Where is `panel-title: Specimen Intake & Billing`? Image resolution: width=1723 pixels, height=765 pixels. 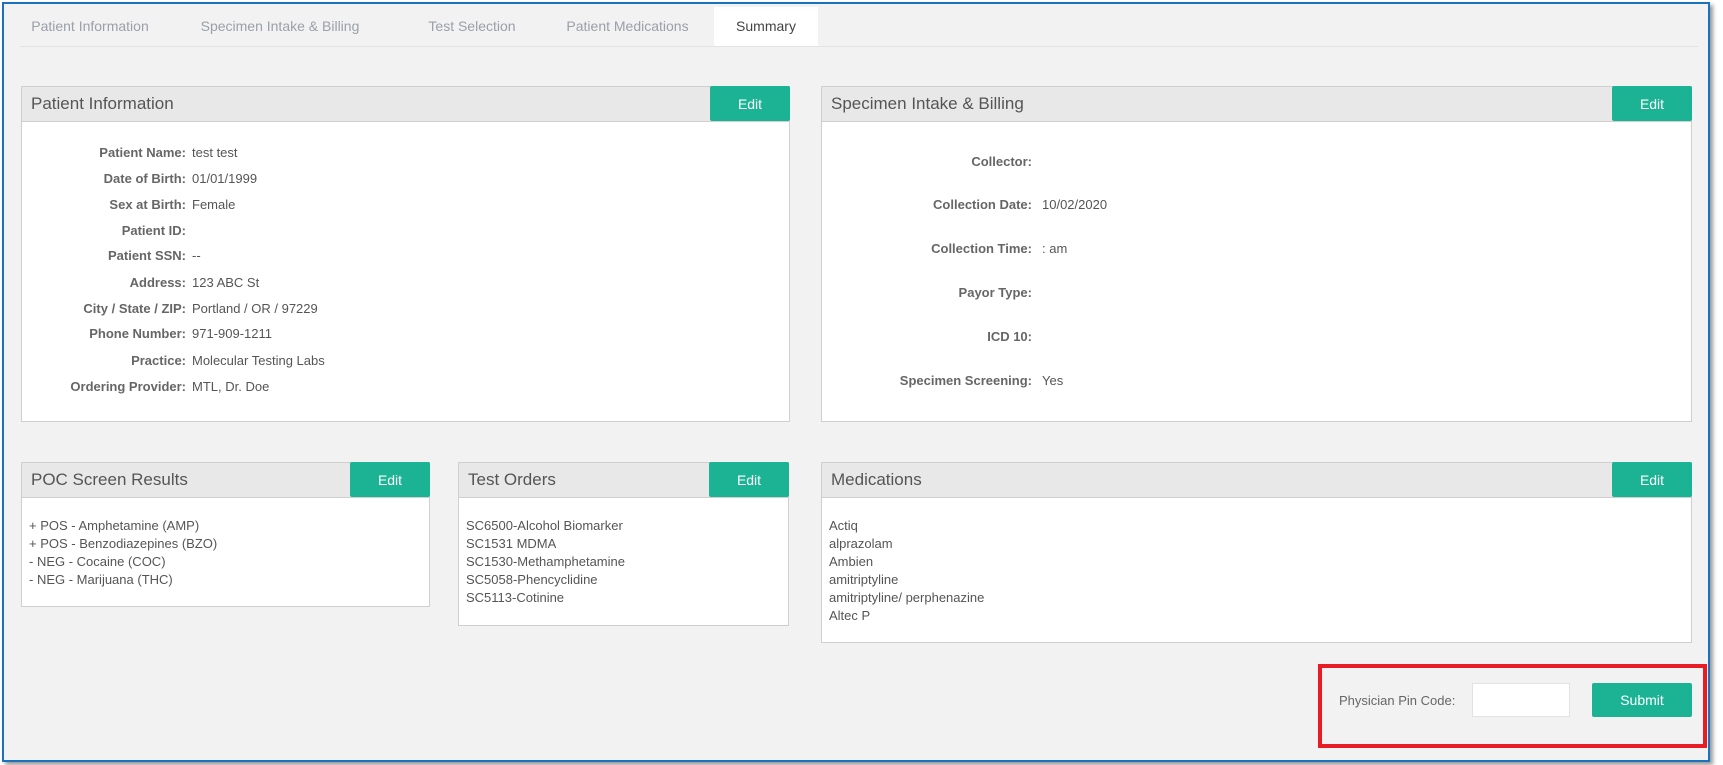 panel-title: Specimen Intake & Billing is located at coordinates (927, 103).